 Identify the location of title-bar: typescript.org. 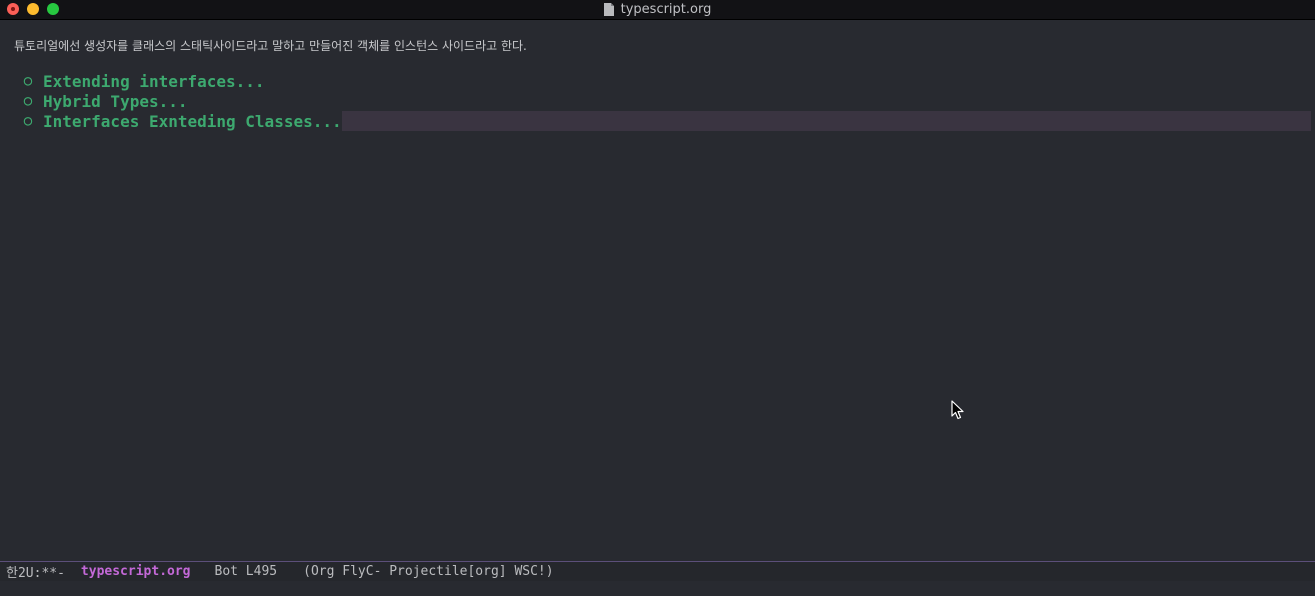
(657, 10).